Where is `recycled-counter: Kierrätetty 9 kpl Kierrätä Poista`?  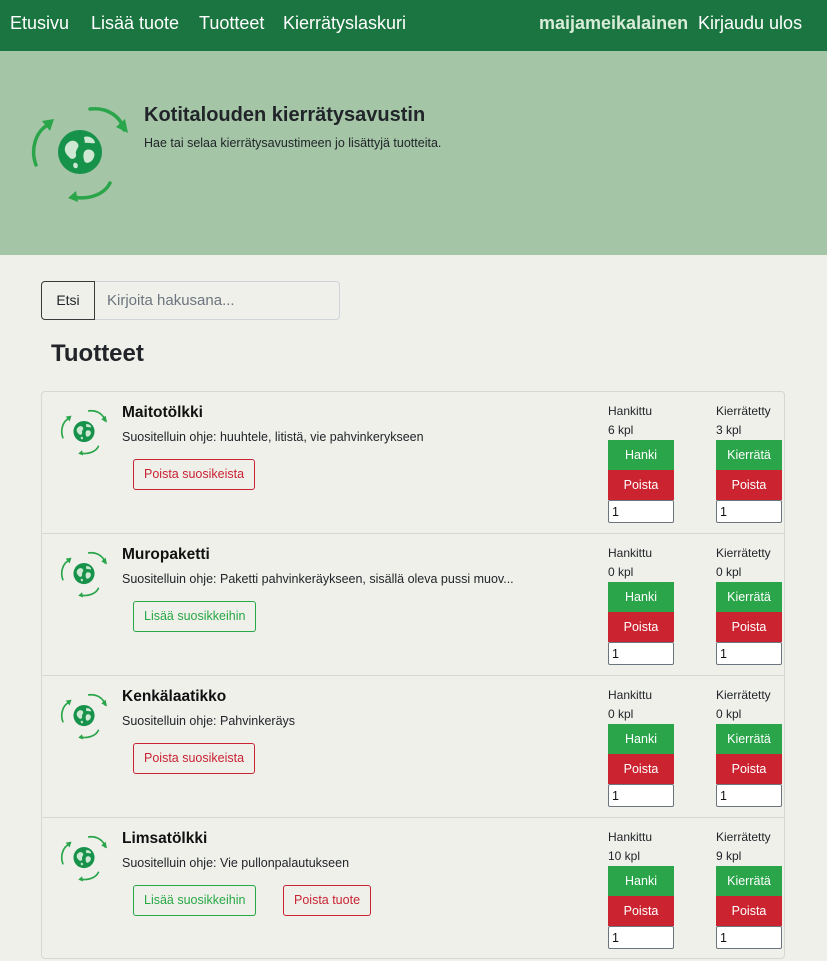 recycled-counter: Kierrätetty 9 kpl Kierrätä Poista is located at coordinates (749, 889).